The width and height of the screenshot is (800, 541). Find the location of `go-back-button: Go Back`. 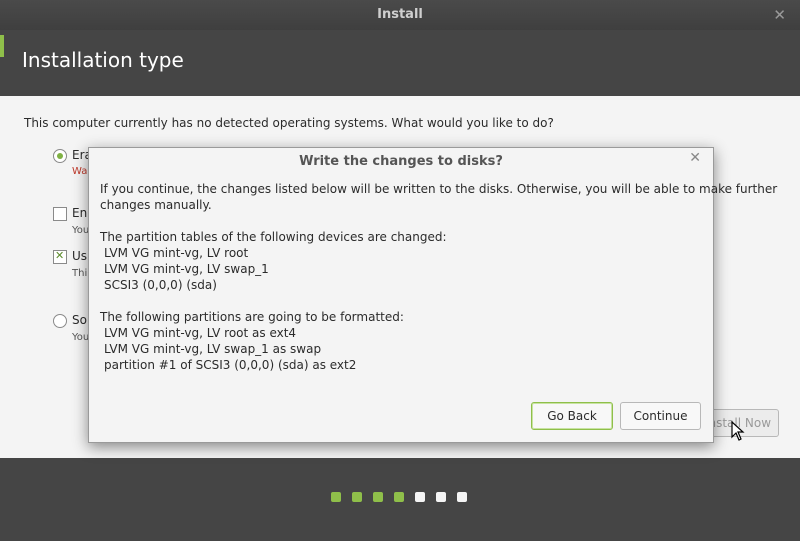

go-back-button: Go Back is located at coordinates (572, 416).